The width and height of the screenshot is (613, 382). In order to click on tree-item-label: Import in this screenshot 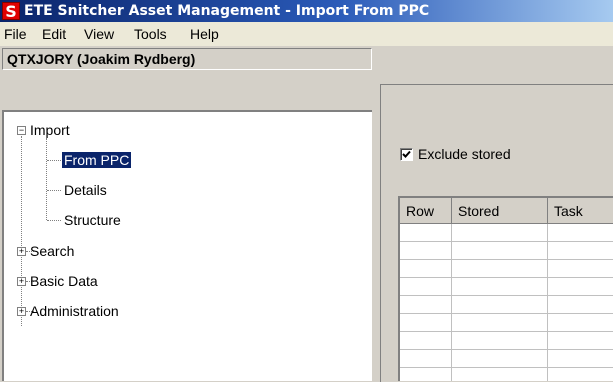, I will do `click(50, 130)`.